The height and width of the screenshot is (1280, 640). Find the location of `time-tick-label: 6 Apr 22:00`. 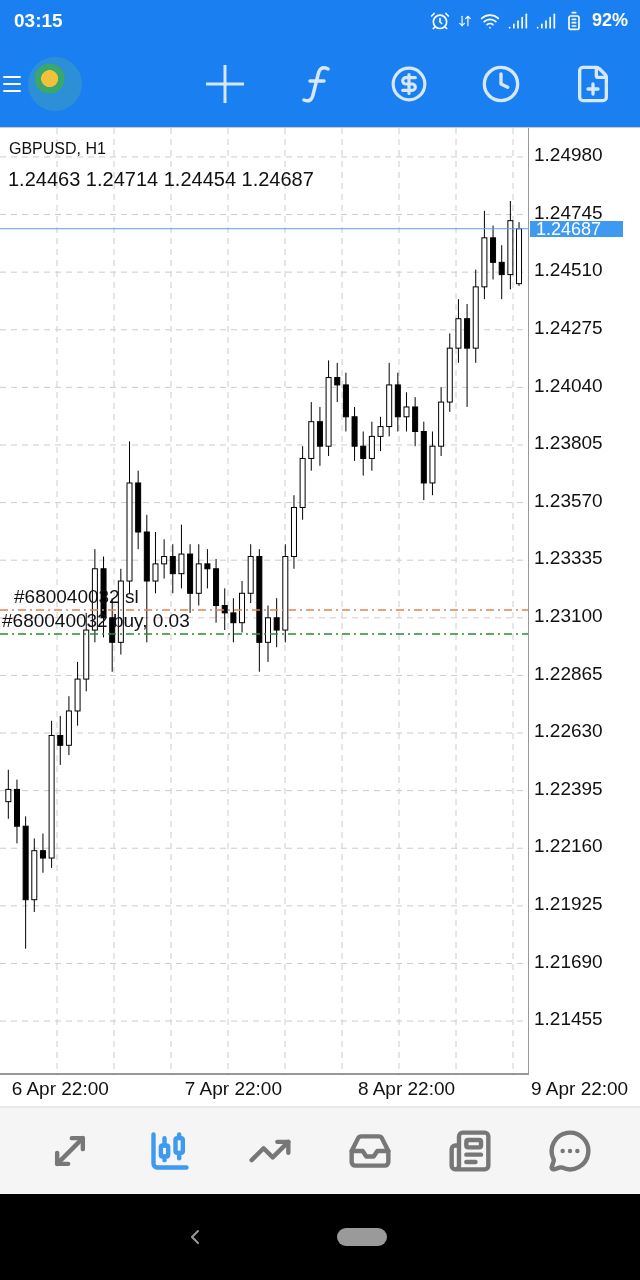

time-tick-label: 6 Apr 22:00 is located at coordinates (60, 1089).